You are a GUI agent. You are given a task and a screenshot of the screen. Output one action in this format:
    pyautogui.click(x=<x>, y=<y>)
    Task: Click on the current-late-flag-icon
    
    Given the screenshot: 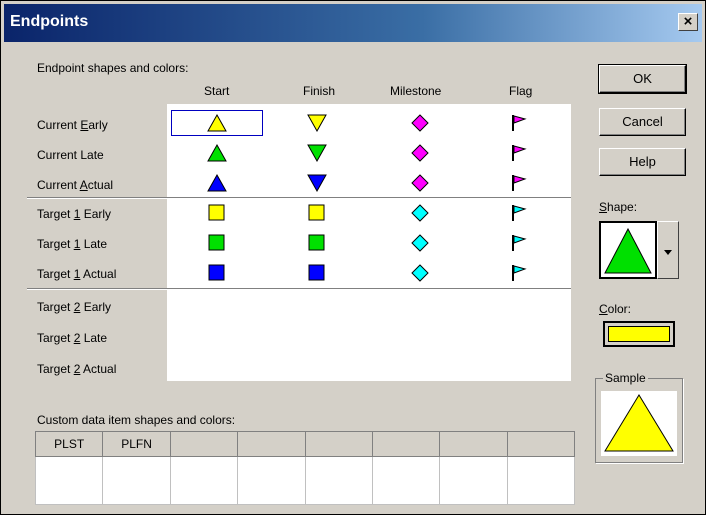 What is the action you would take?
    pyautogui.click(x=519, y=153)
    